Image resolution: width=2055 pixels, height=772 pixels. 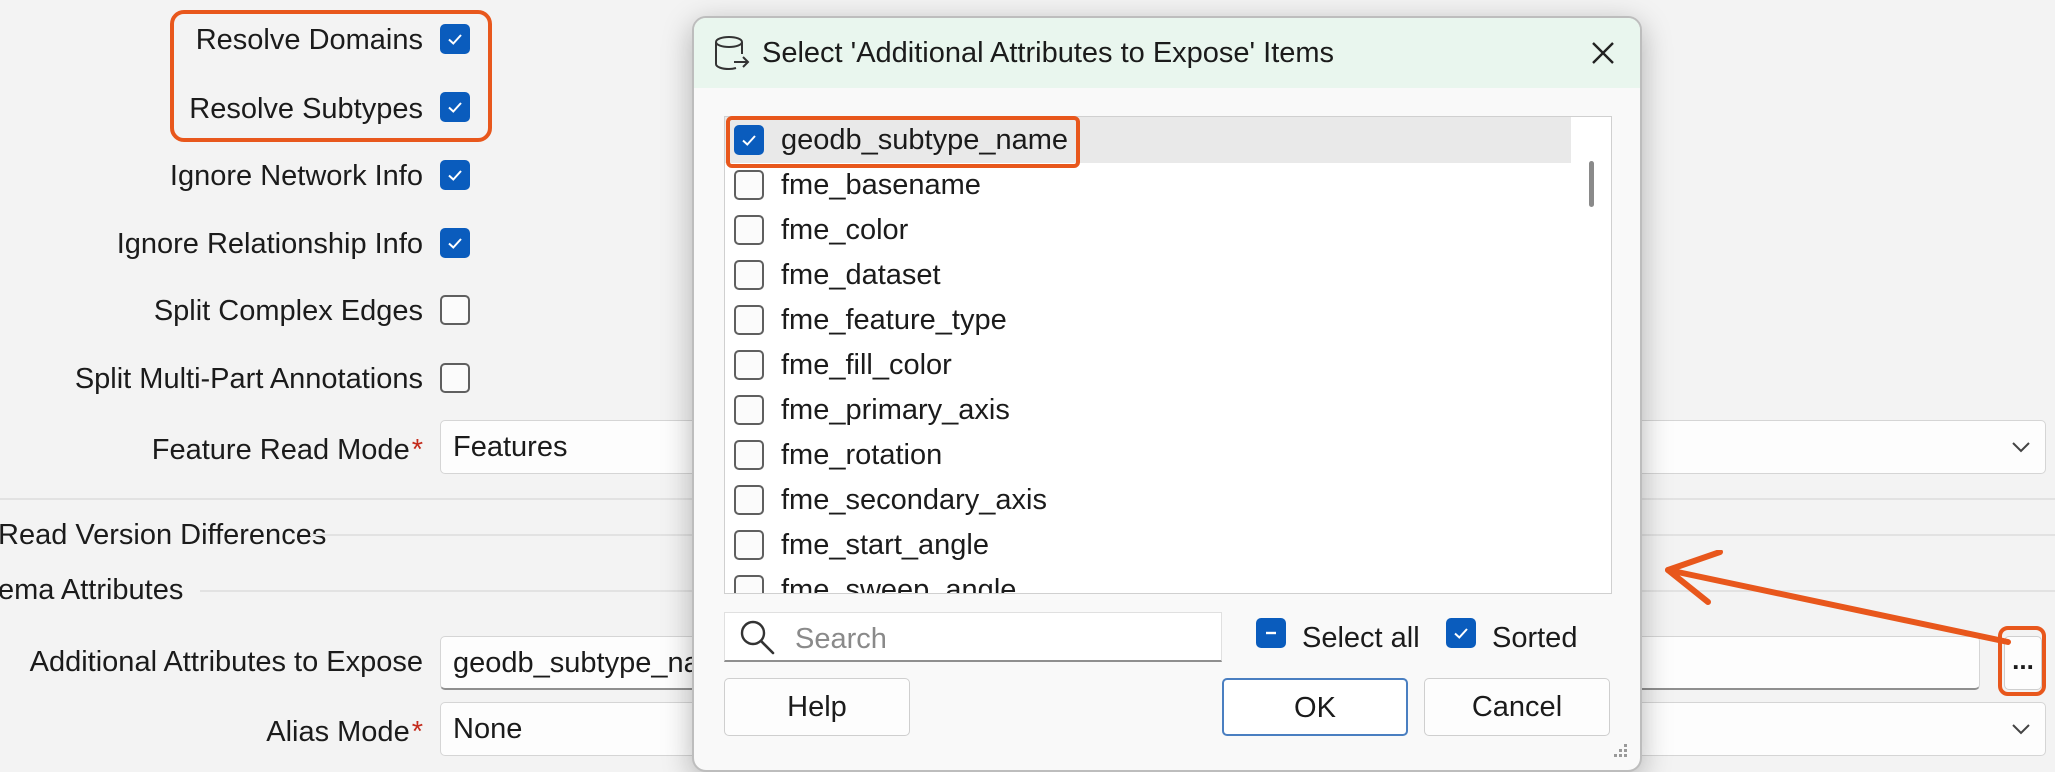 I want to click on indeterminate-icon, so click(x=1271, y=633).